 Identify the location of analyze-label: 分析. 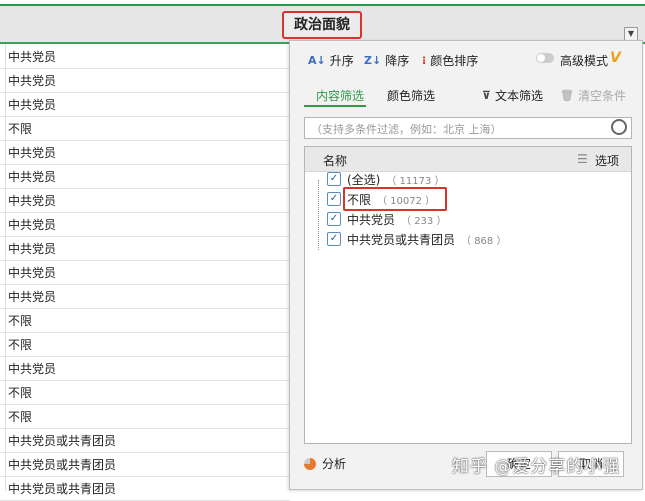
(334, 464).